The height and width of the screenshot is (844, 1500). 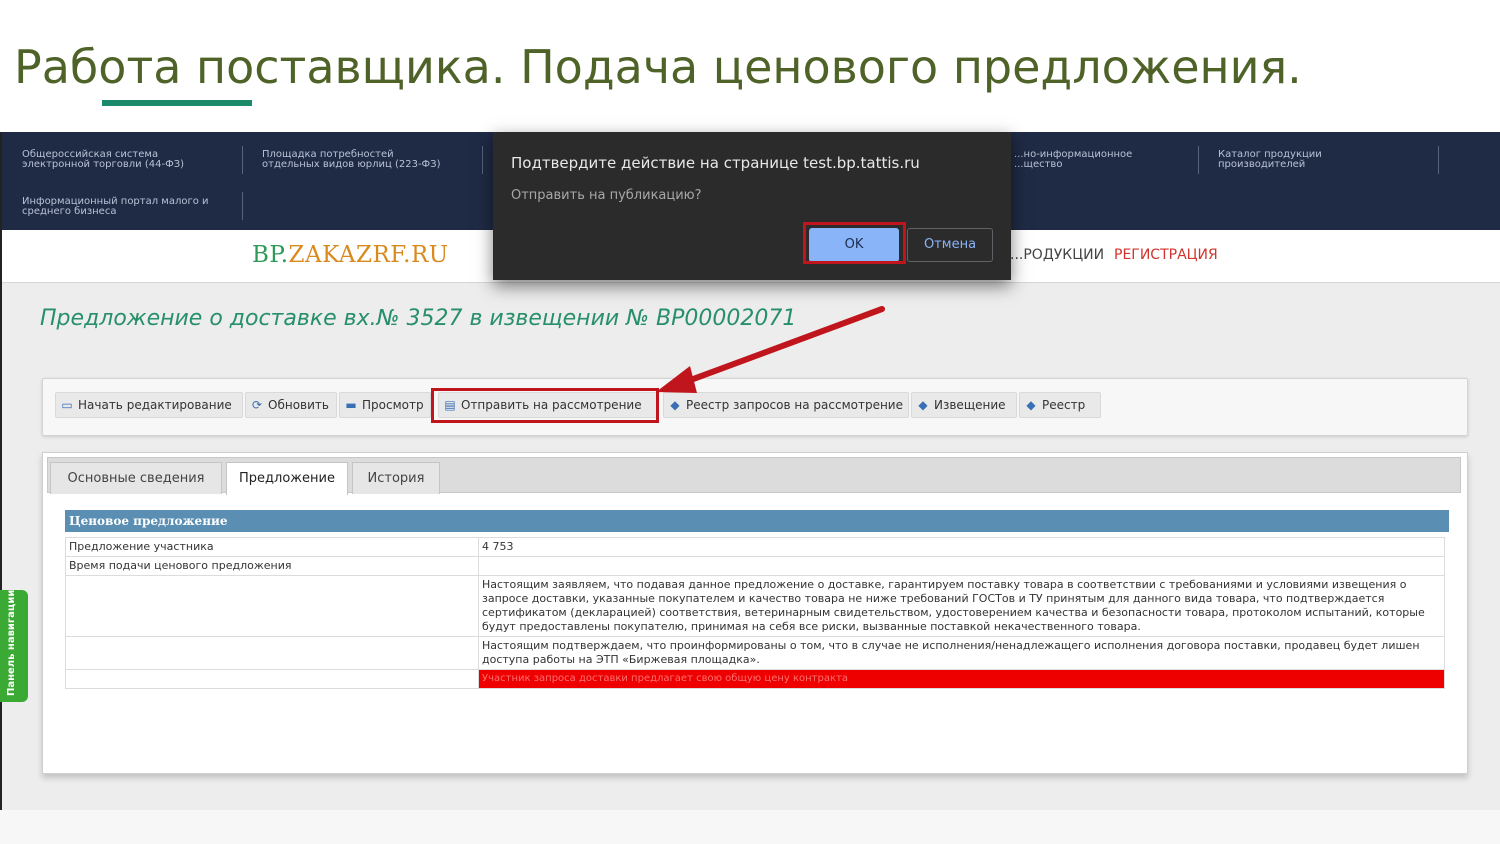 What do you see at coordinates (351, 405) in the screenshot?
I see `print-preview-icon: ▬` at bounding box center [351, 405].